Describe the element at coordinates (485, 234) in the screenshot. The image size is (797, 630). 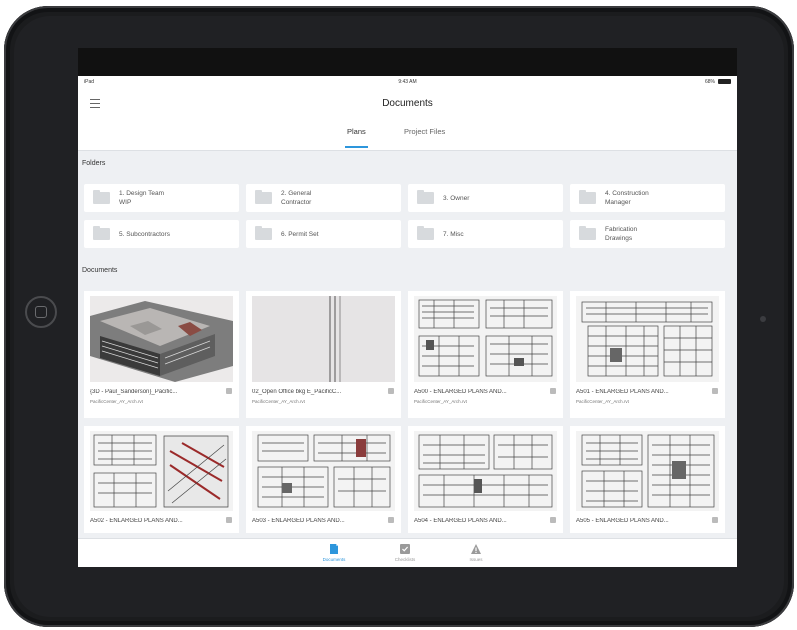
I see `folder-item: 7. Misc` at that location.